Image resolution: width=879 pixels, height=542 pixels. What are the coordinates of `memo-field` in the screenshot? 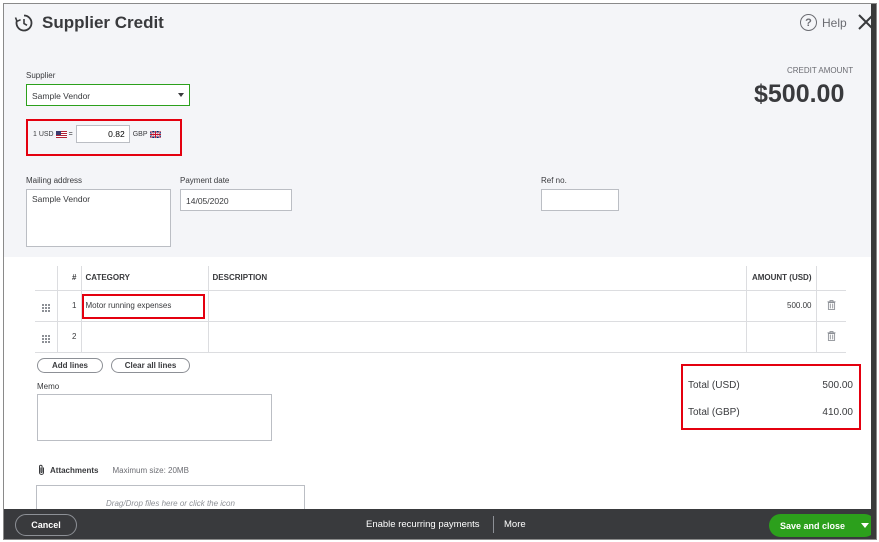 It's located at (154, 417).